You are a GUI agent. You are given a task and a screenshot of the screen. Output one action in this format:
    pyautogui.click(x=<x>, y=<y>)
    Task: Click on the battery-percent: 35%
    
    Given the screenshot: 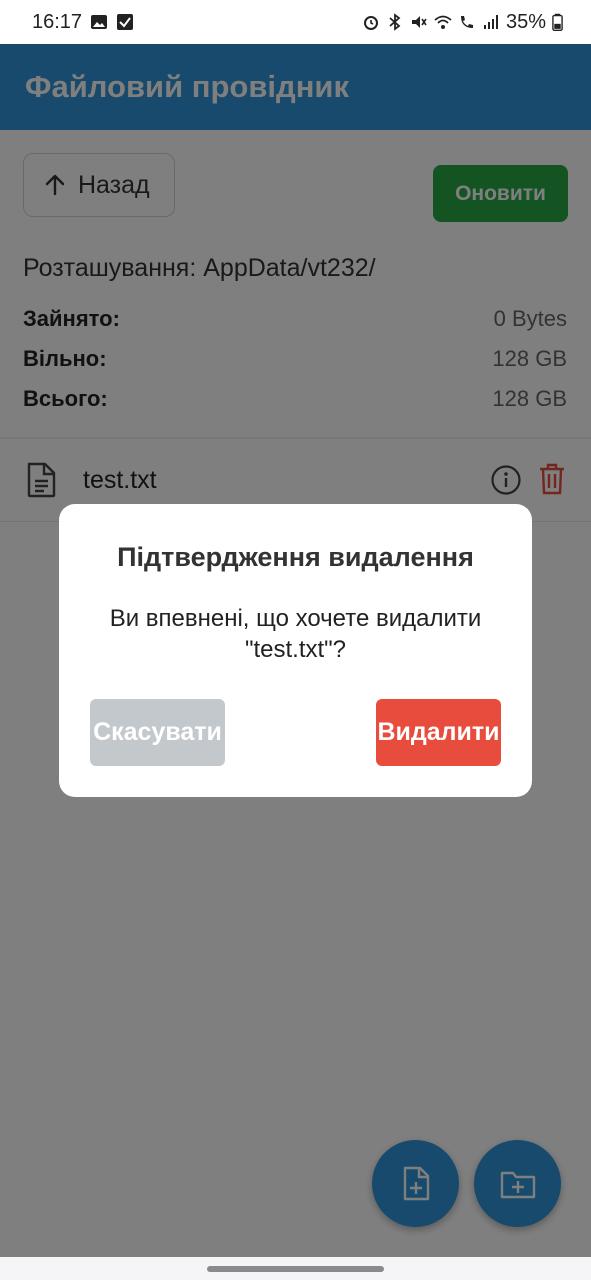 What is the action you would take?
    pyautogui.click(x=525, y=21)
    